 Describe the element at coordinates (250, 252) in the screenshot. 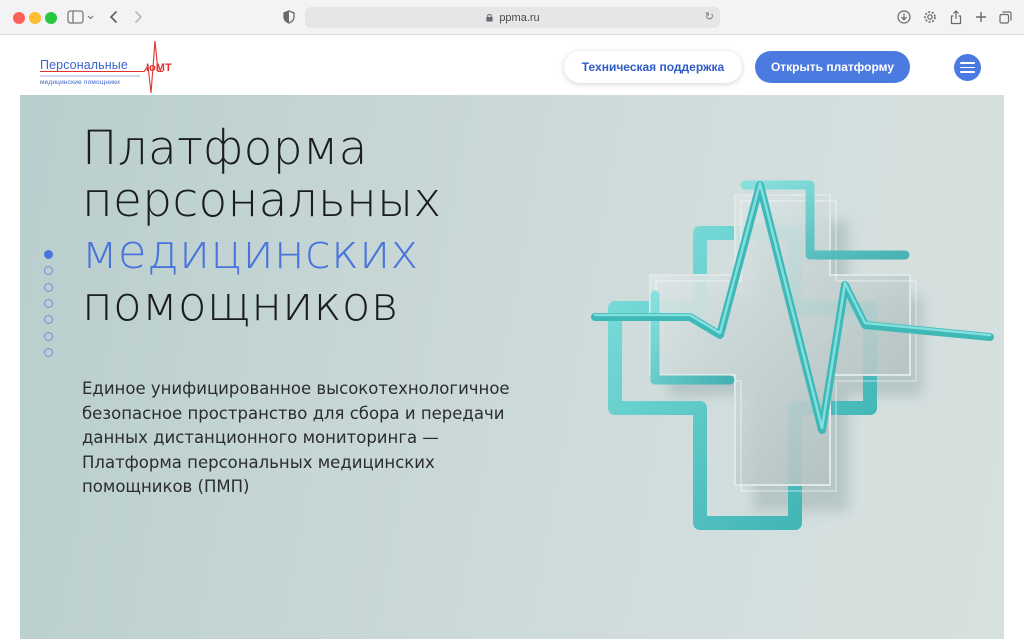

I see `hero-title-line-3: медицинских` at that location.